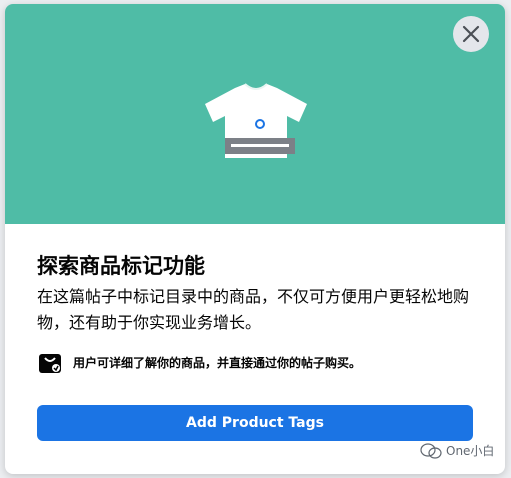 The width and height of the screenshot is (511, 478). What do you see at coordinates (470, 451) in the screenshot?
I see `watermark-text: One小白` at bounding box center [470, 451].